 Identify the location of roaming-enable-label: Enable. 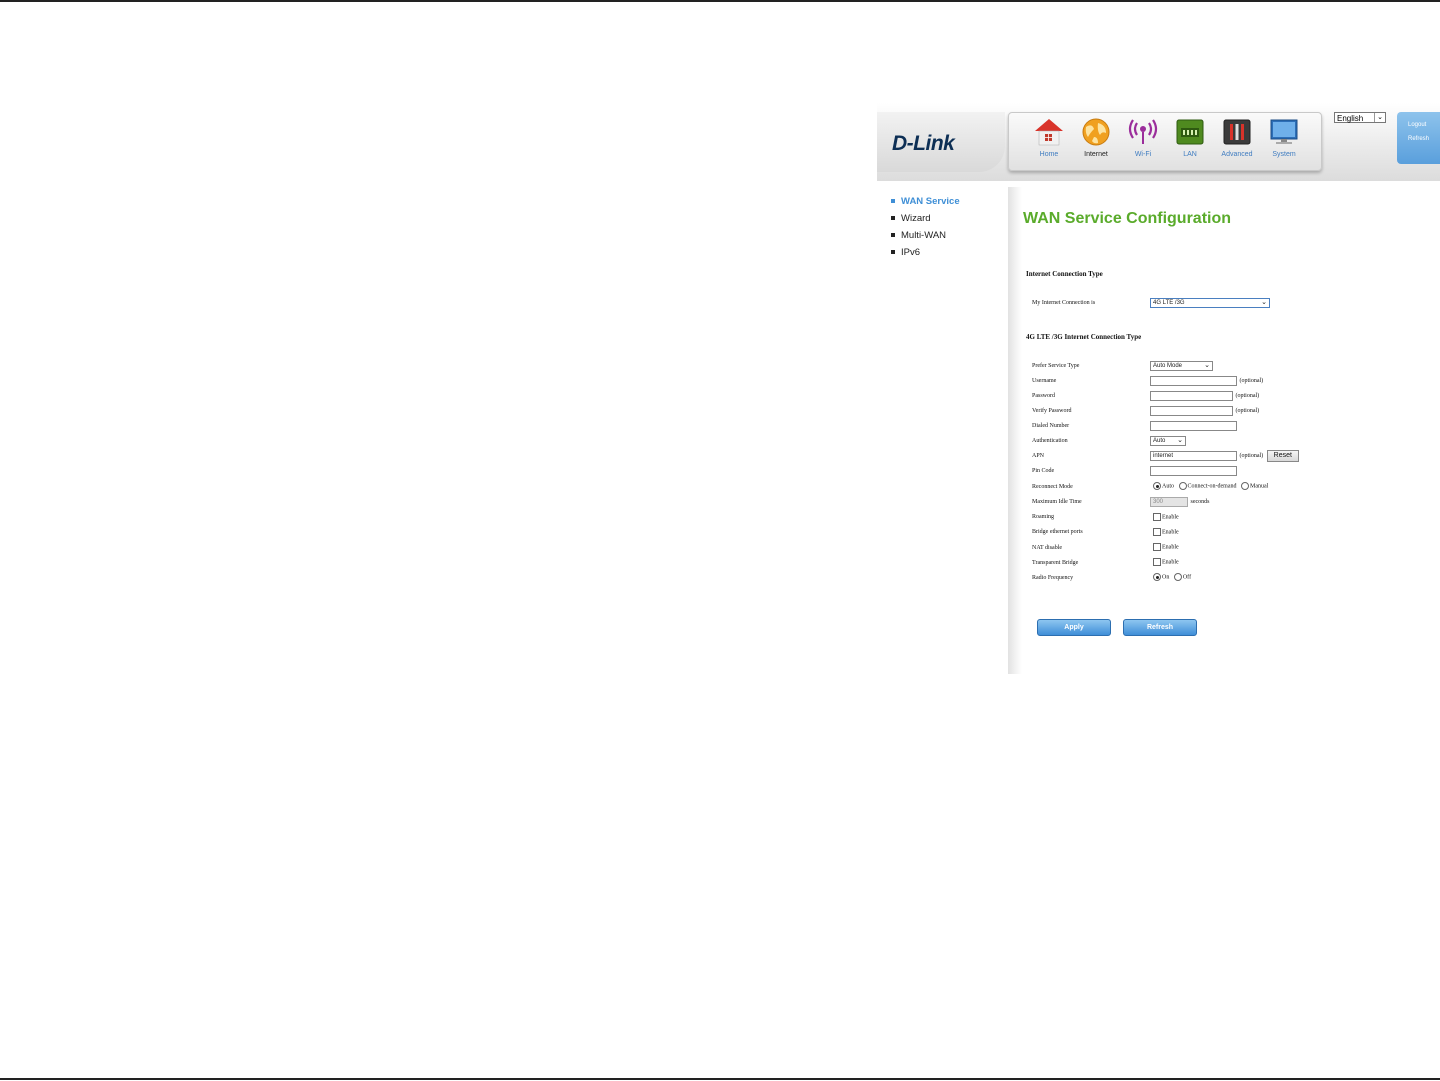
(1170, 517).